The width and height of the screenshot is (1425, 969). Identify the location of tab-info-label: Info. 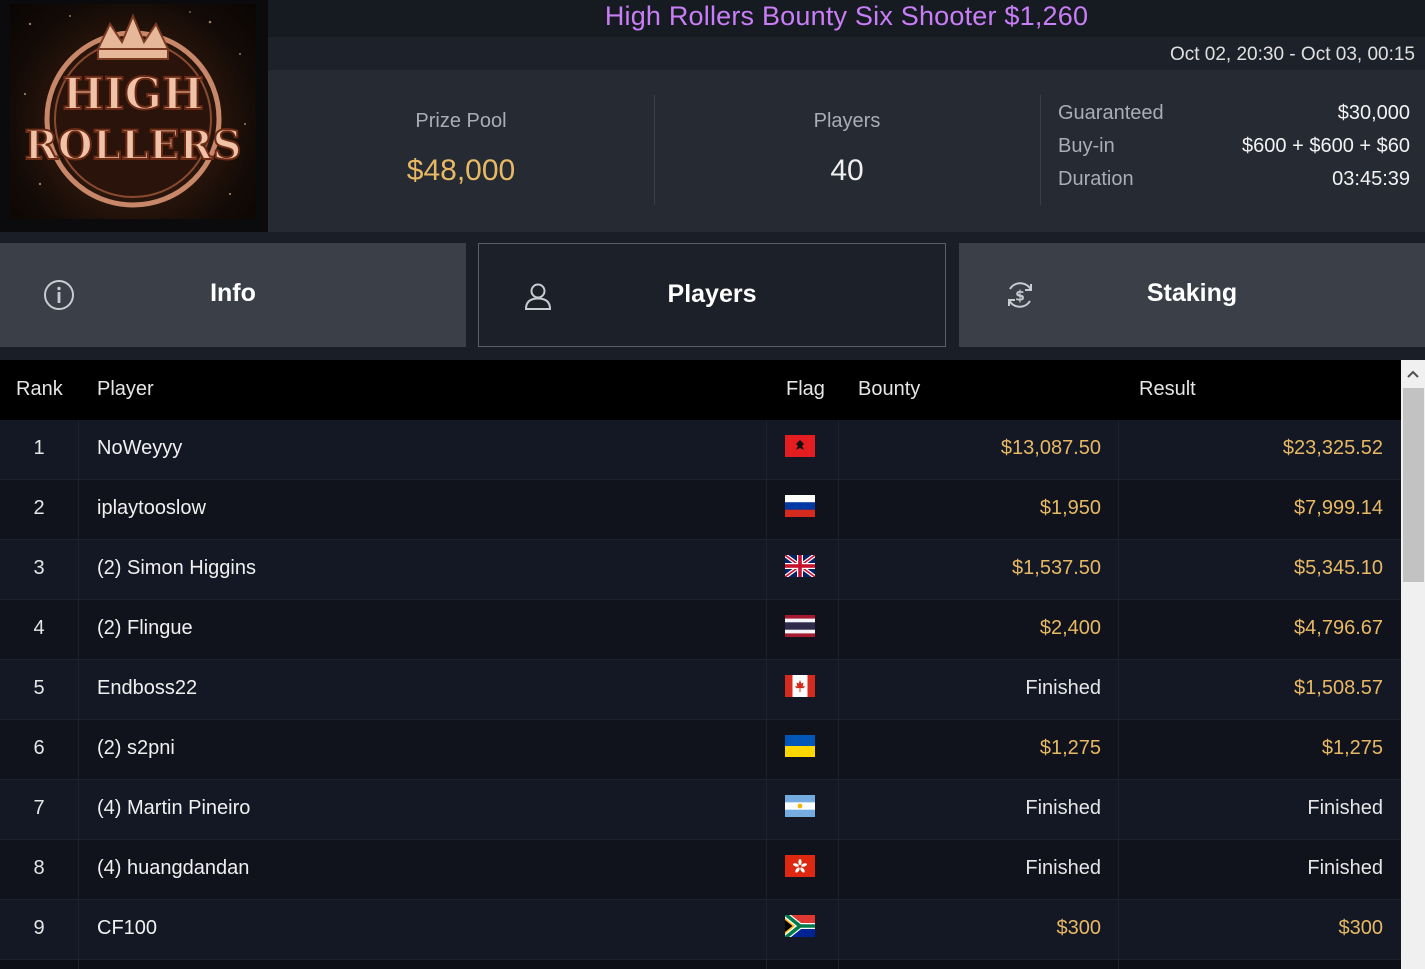
(233, 293).